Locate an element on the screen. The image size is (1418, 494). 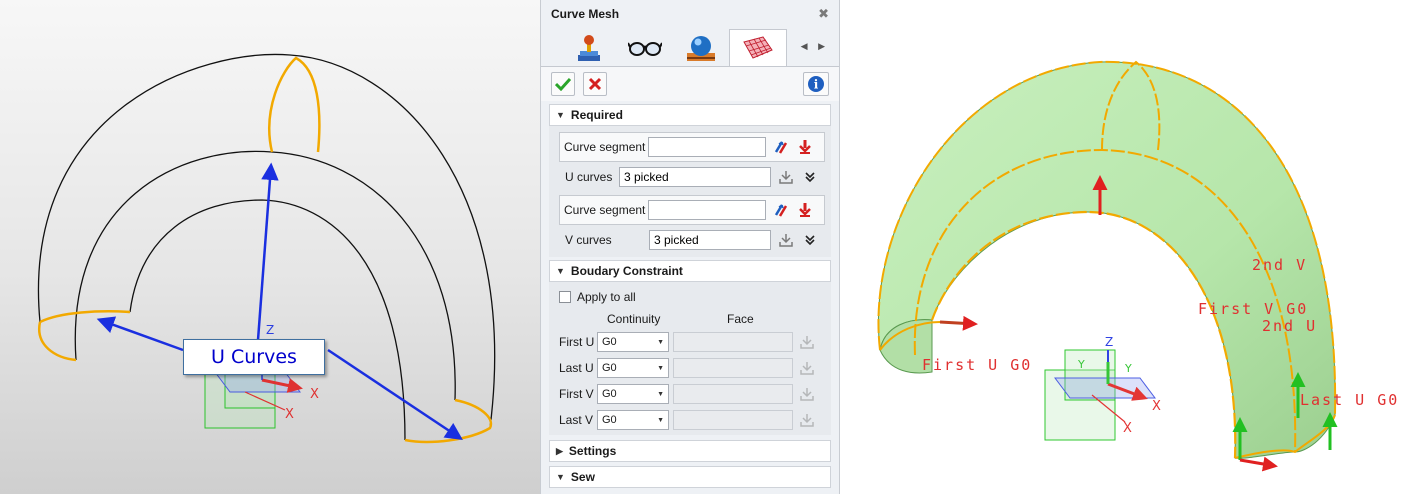
boundary-section-header: ▼ Boudary Constraint is located at coordinates (690, 271).